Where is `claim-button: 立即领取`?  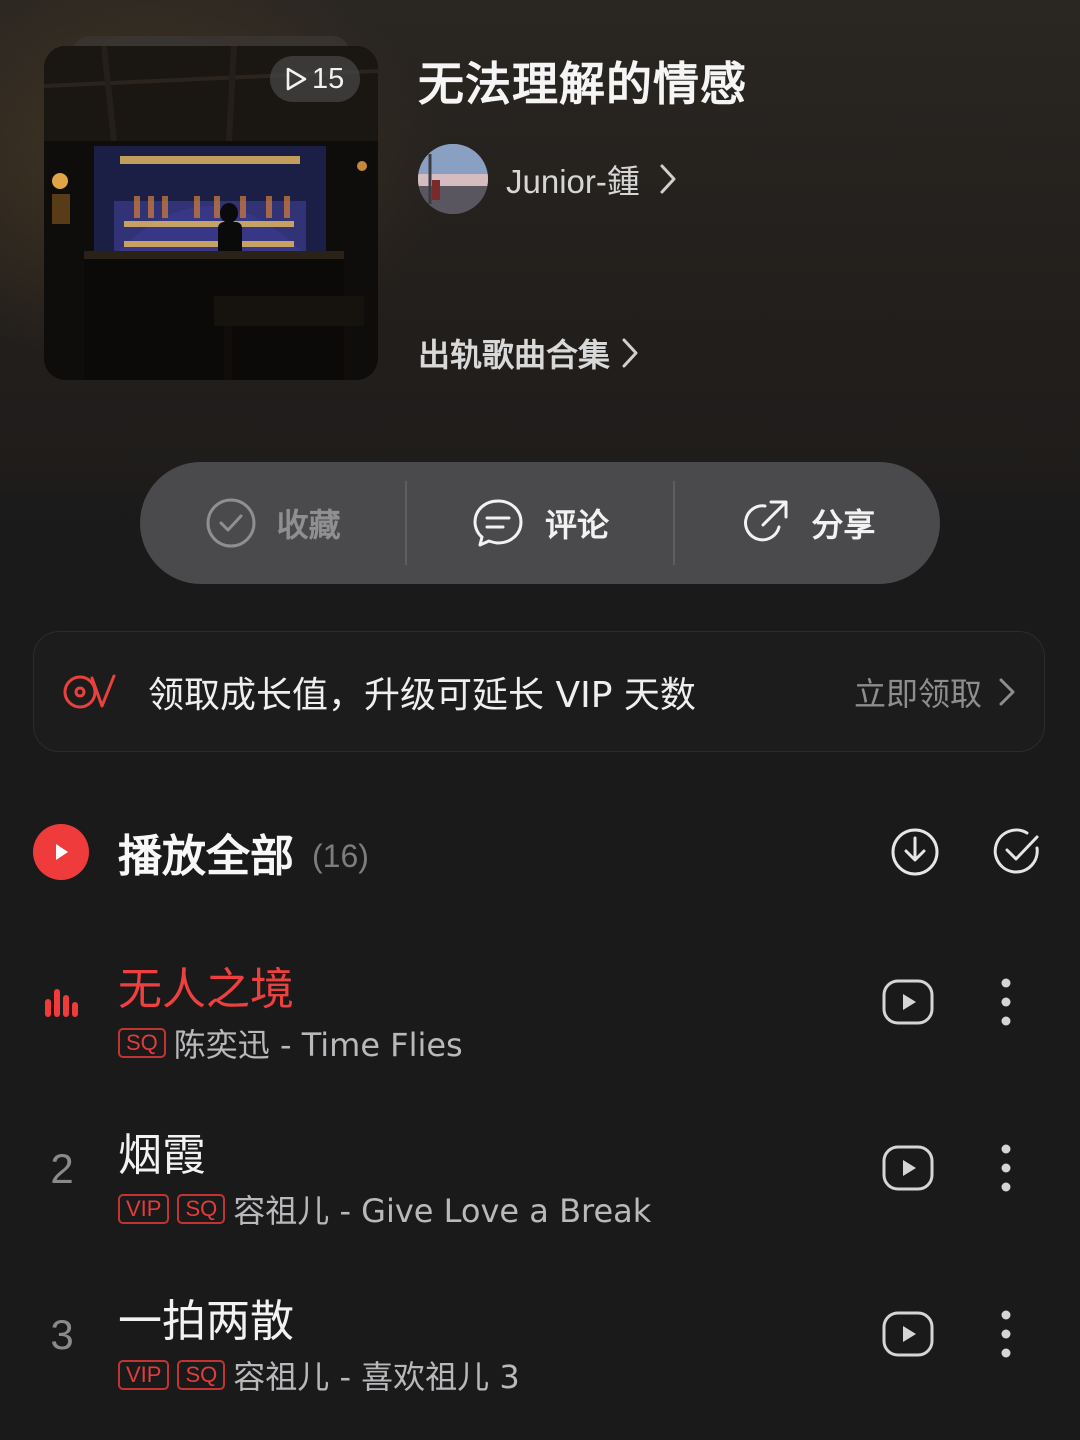 claim-button: 立即领取 is located at coordinates (935, 692).